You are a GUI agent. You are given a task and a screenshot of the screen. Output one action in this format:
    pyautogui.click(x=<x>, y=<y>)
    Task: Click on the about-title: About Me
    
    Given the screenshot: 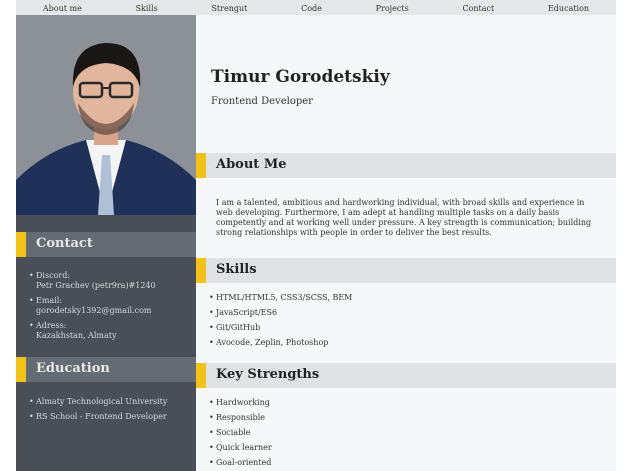 What is the action you would take?
    pyautogui.click(x=251, y=164)
    